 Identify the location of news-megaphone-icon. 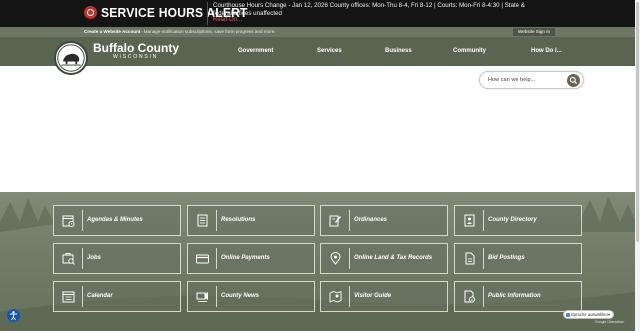
(202, 297).